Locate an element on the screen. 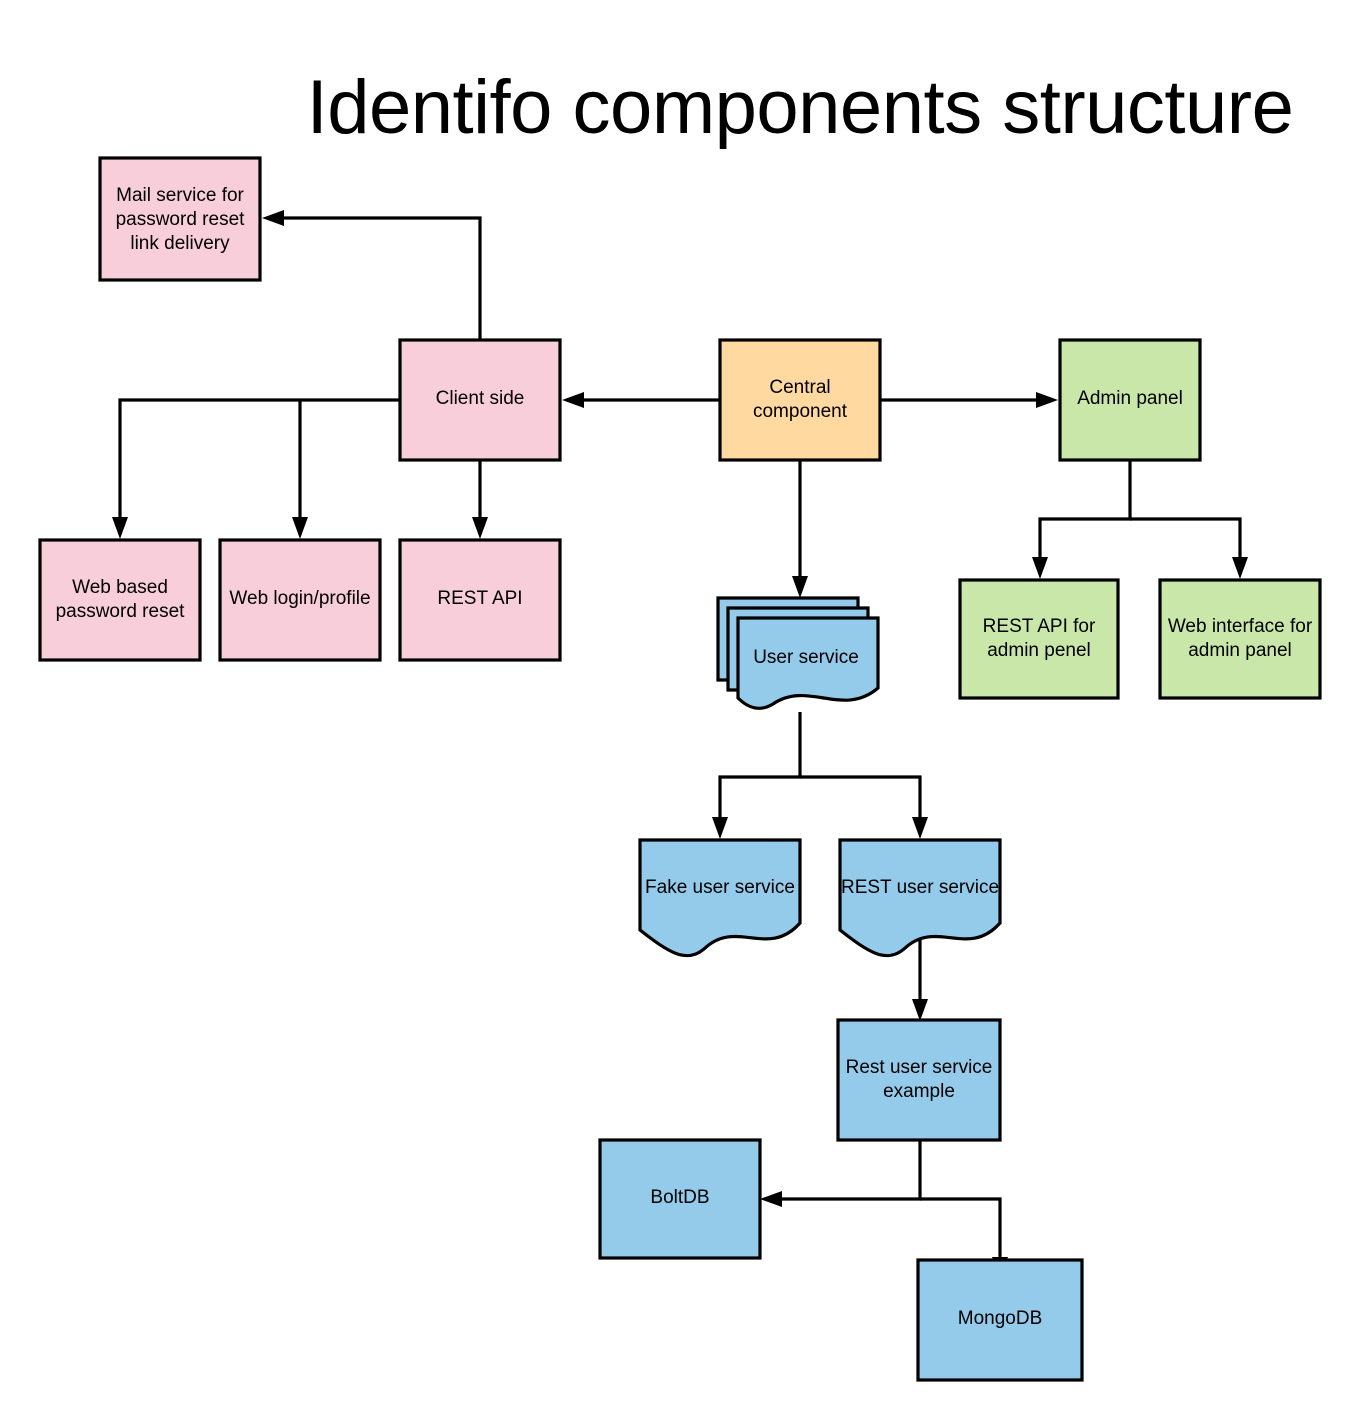 Image resolution: width=1360 pixels, height=1420 pixels. node-mongodb: MongoDB is located at coordinates (1000, 1320).